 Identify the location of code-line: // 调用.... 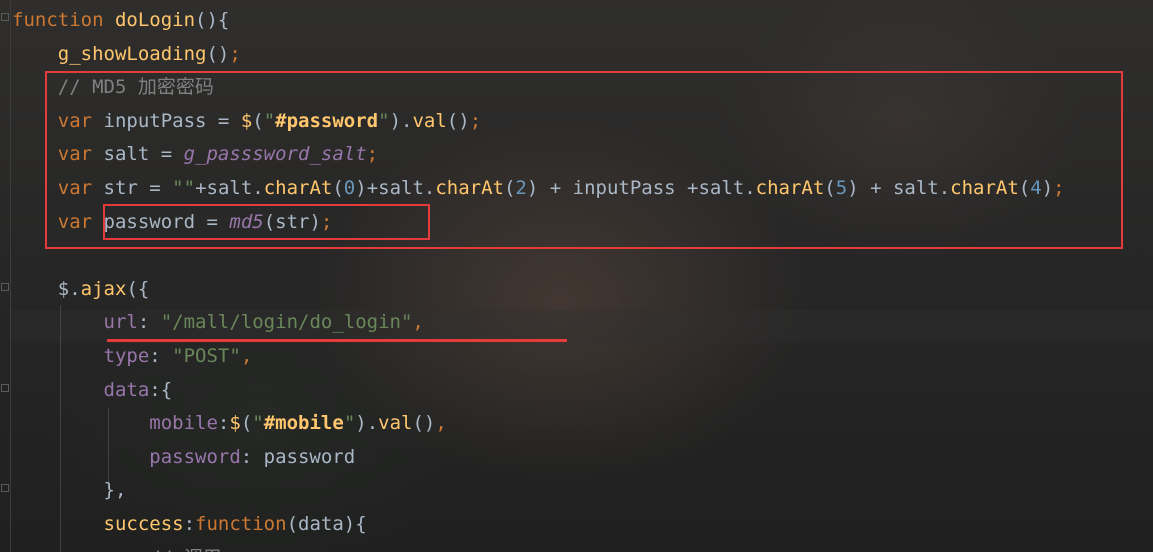
(134, 547).